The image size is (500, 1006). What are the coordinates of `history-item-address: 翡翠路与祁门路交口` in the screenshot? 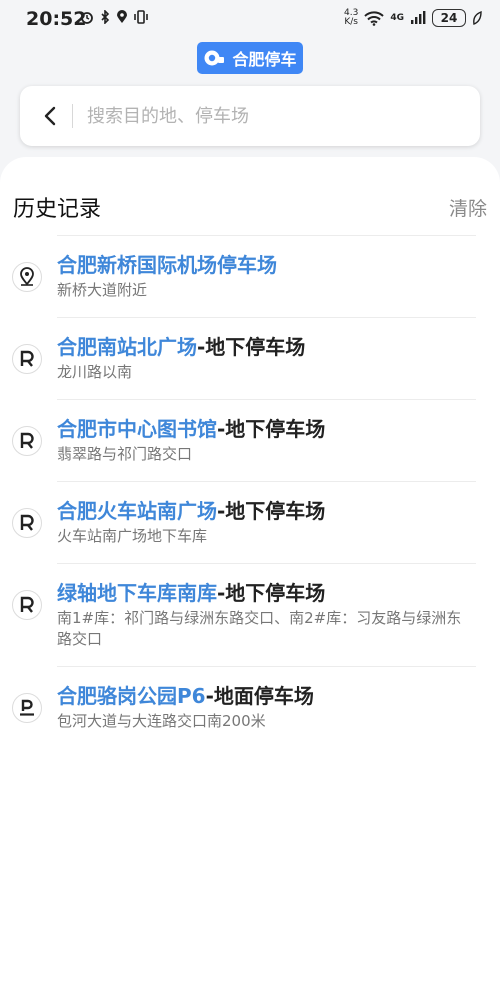 It's located at (125, 454).